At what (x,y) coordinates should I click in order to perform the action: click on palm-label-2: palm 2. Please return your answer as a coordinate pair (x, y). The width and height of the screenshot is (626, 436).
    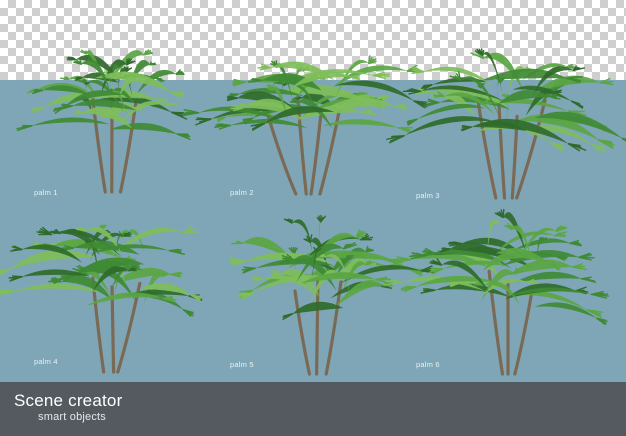
    Looking at the image, I should click on (242, 192).